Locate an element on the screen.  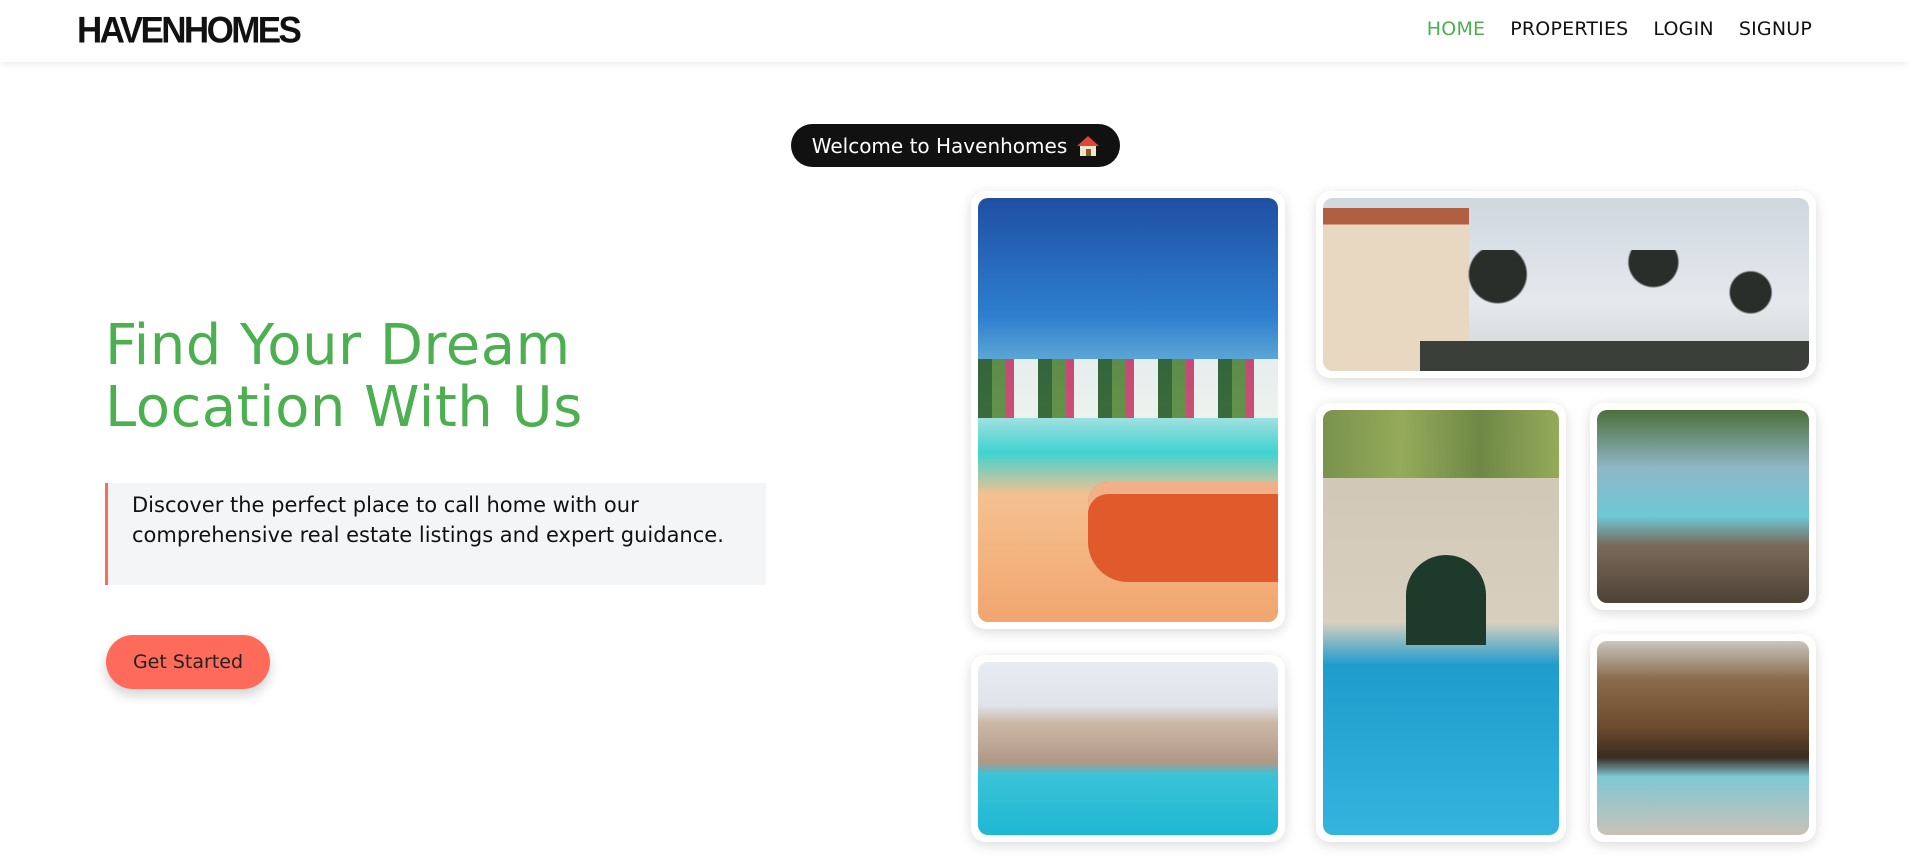
hero-title: Find Your Dream Location With Us is located at coordinates (455, 377).